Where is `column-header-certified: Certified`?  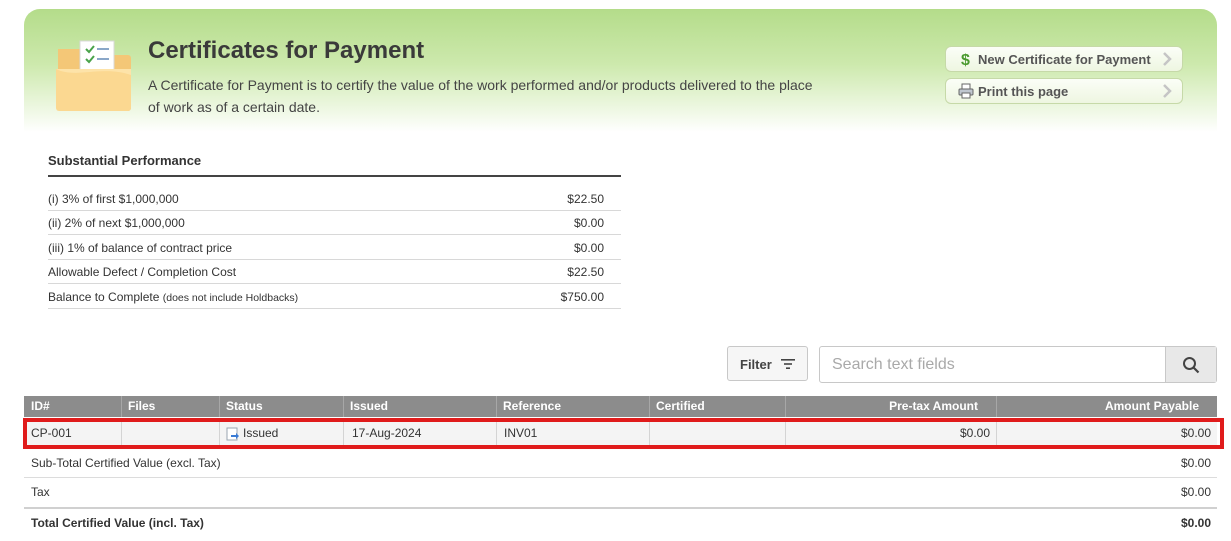
column-header-certified: Certified is located at coordinates (718, 406).